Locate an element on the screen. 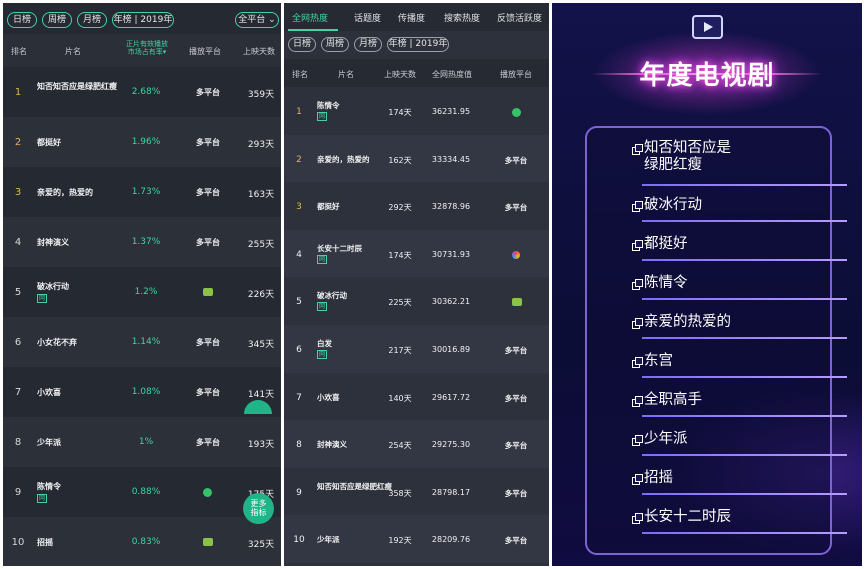  table-row: 5 破冰行动网 225天 30362.21 is located at coordinates (416, 301).